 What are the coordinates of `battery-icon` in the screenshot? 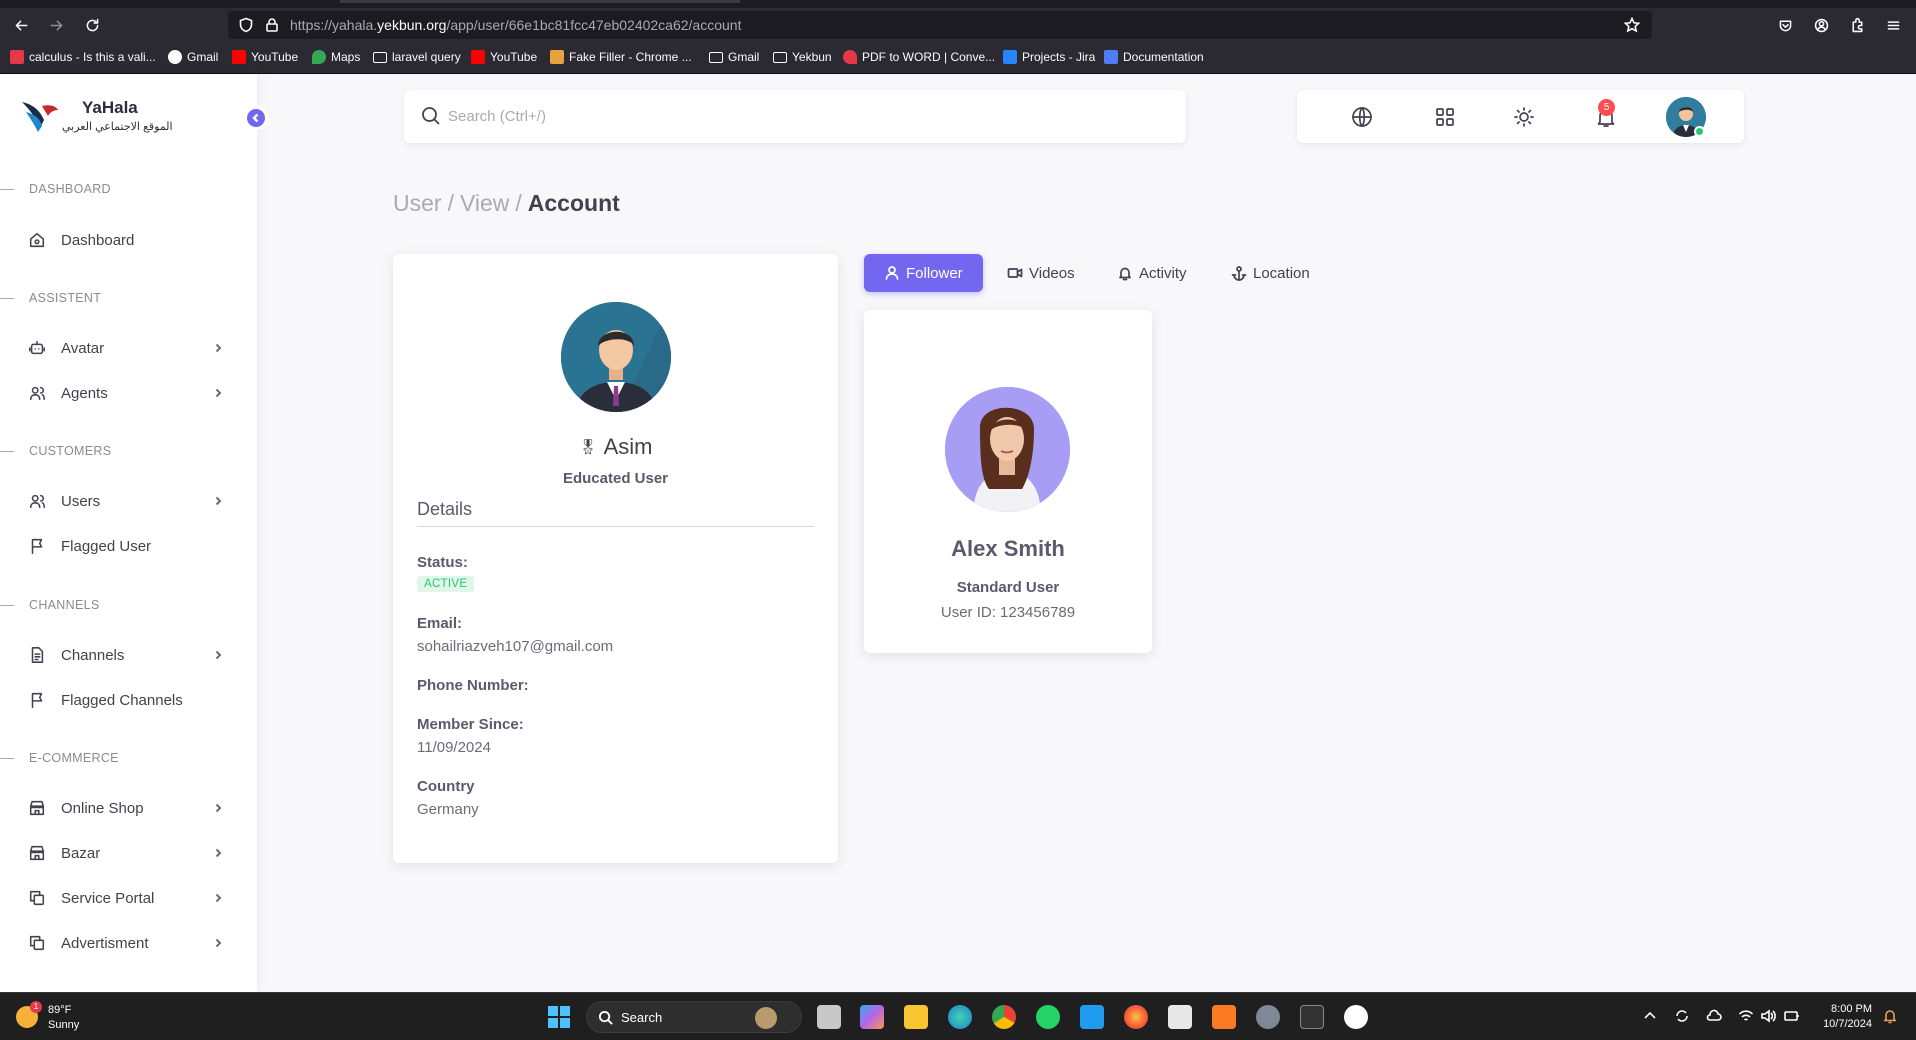 It's located at (1792, 1016).